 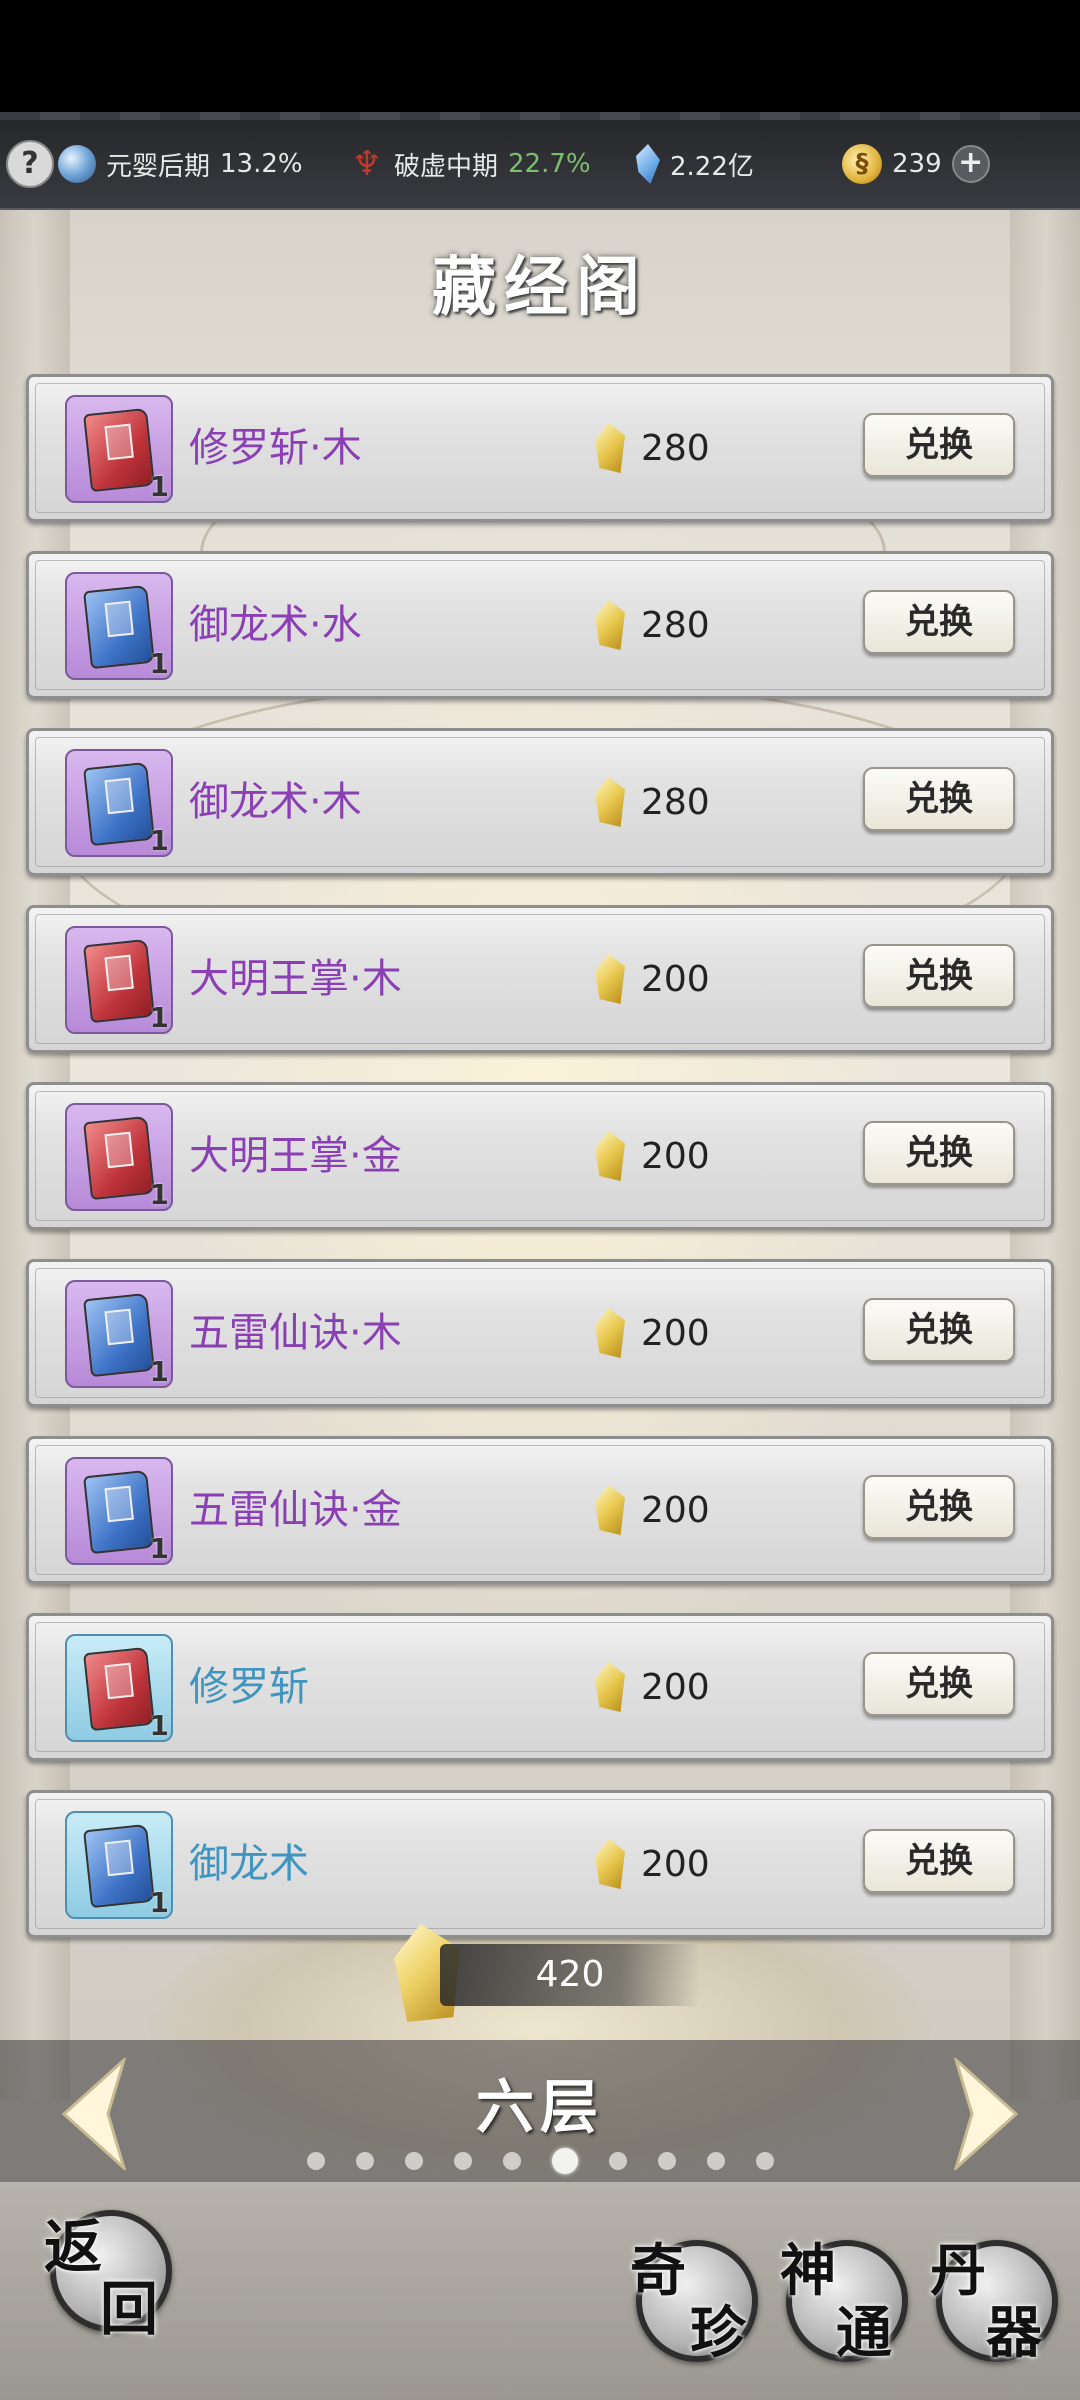 What do you see at coordinates (916, 164) in the screenshot?
I see `gold-stat: § 239 +` at bounding box center [916, 164].